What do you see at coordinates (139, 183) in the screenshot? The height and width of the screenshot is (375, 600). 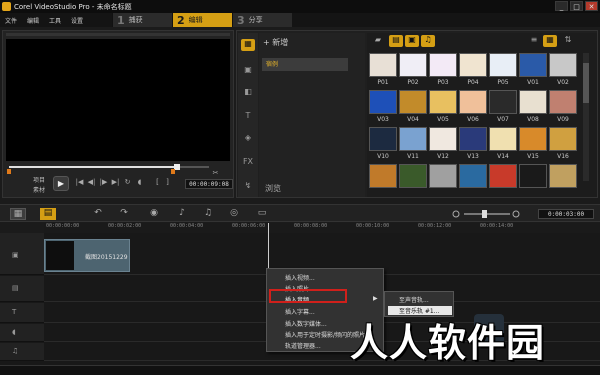 I see `volume-icon: ◖` at bounding box center [139, 183].